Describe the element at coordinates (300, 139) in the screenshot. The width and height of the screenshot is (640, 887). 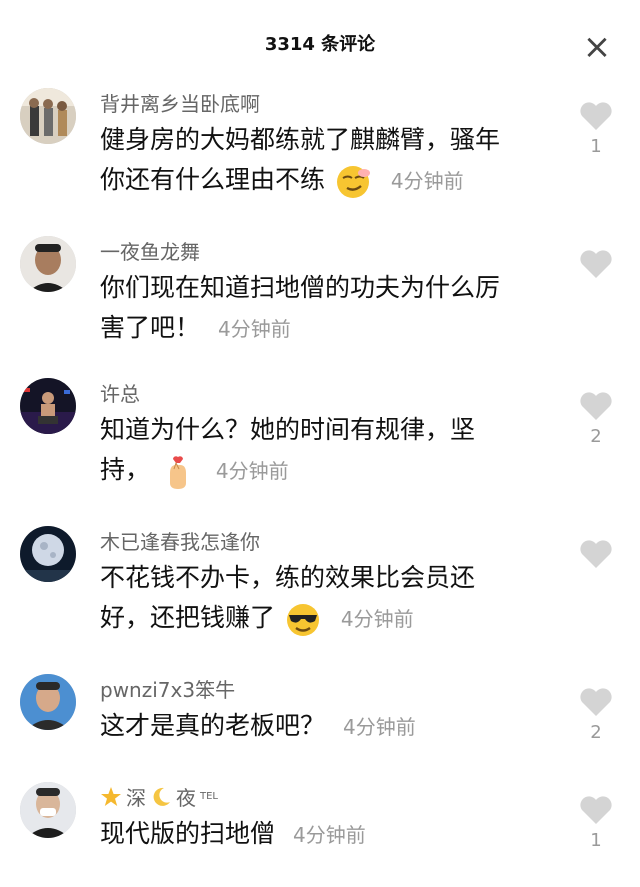
I see `comment-text-line: 健身房的大妈都练就了麒麟臂，骚年` at that location.